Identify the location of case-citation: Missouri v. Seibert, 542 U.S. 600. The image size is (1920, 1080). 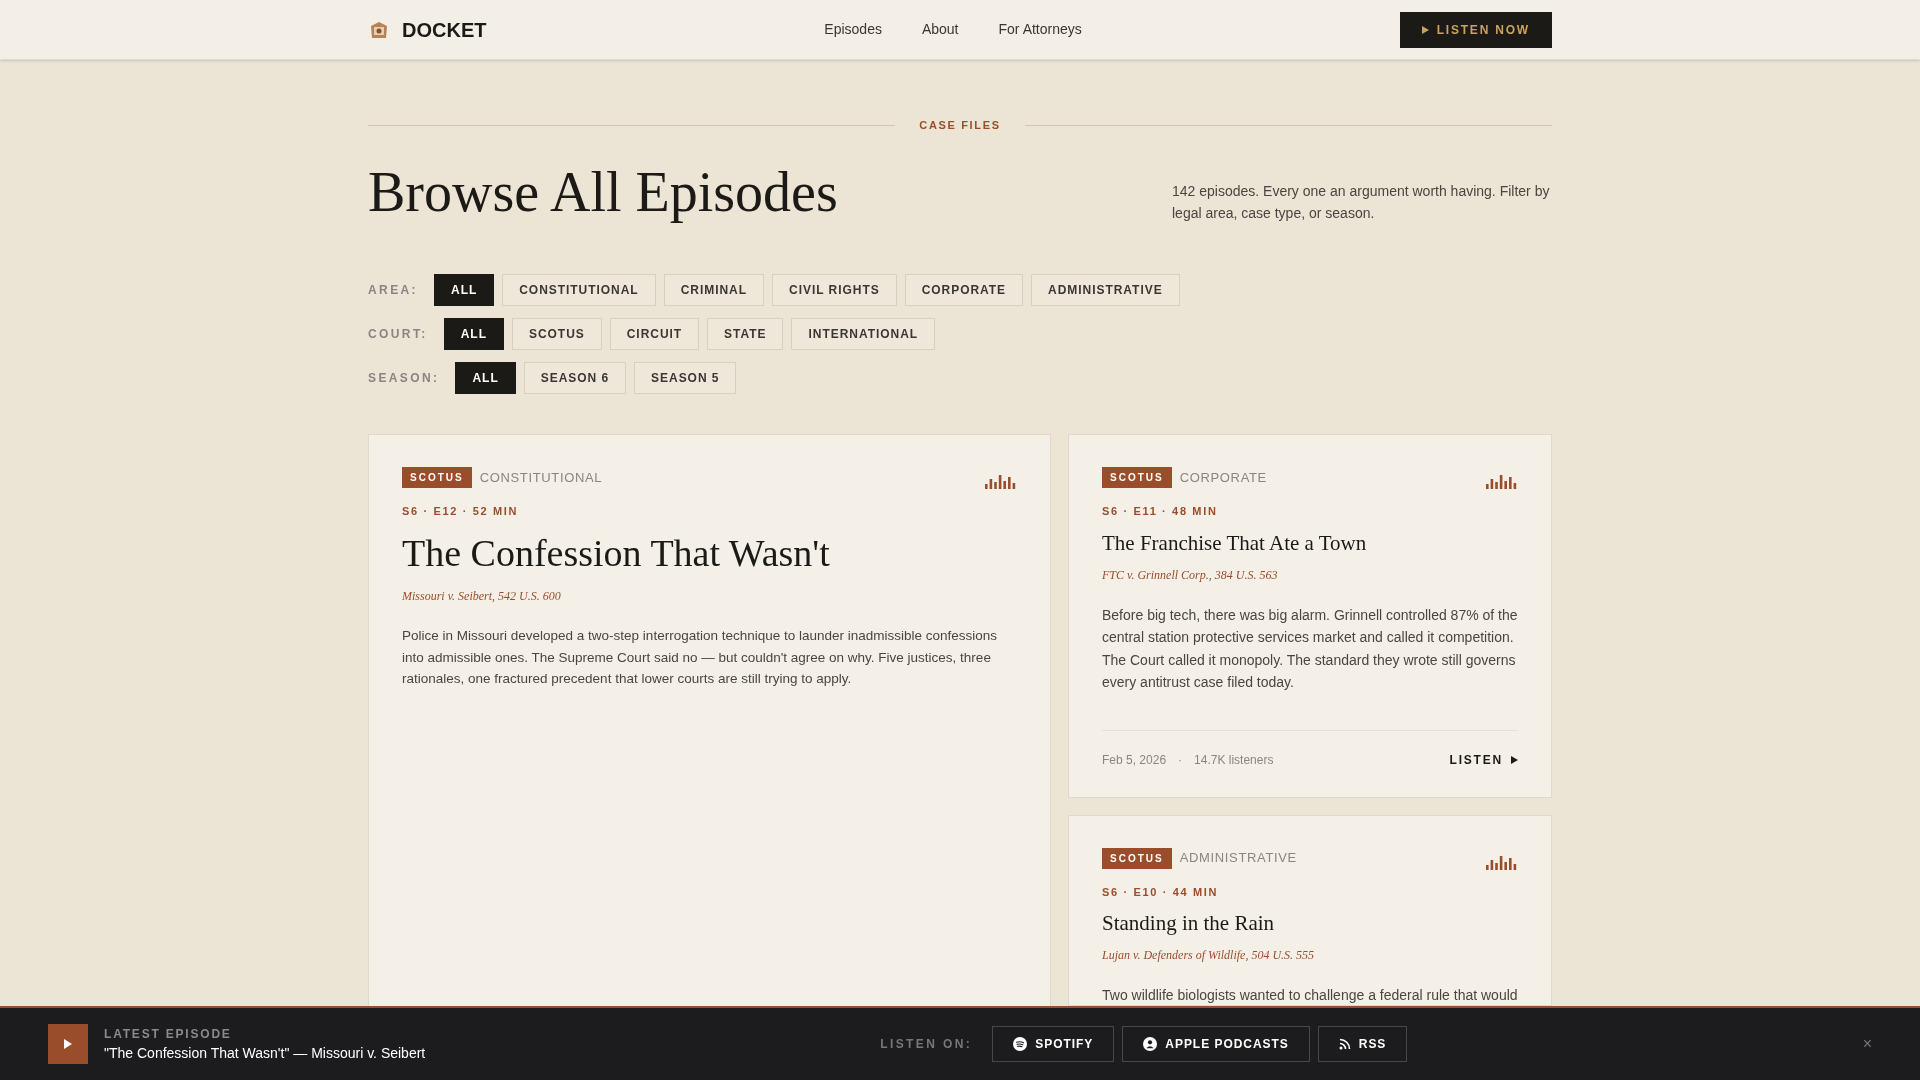
(482, 597).